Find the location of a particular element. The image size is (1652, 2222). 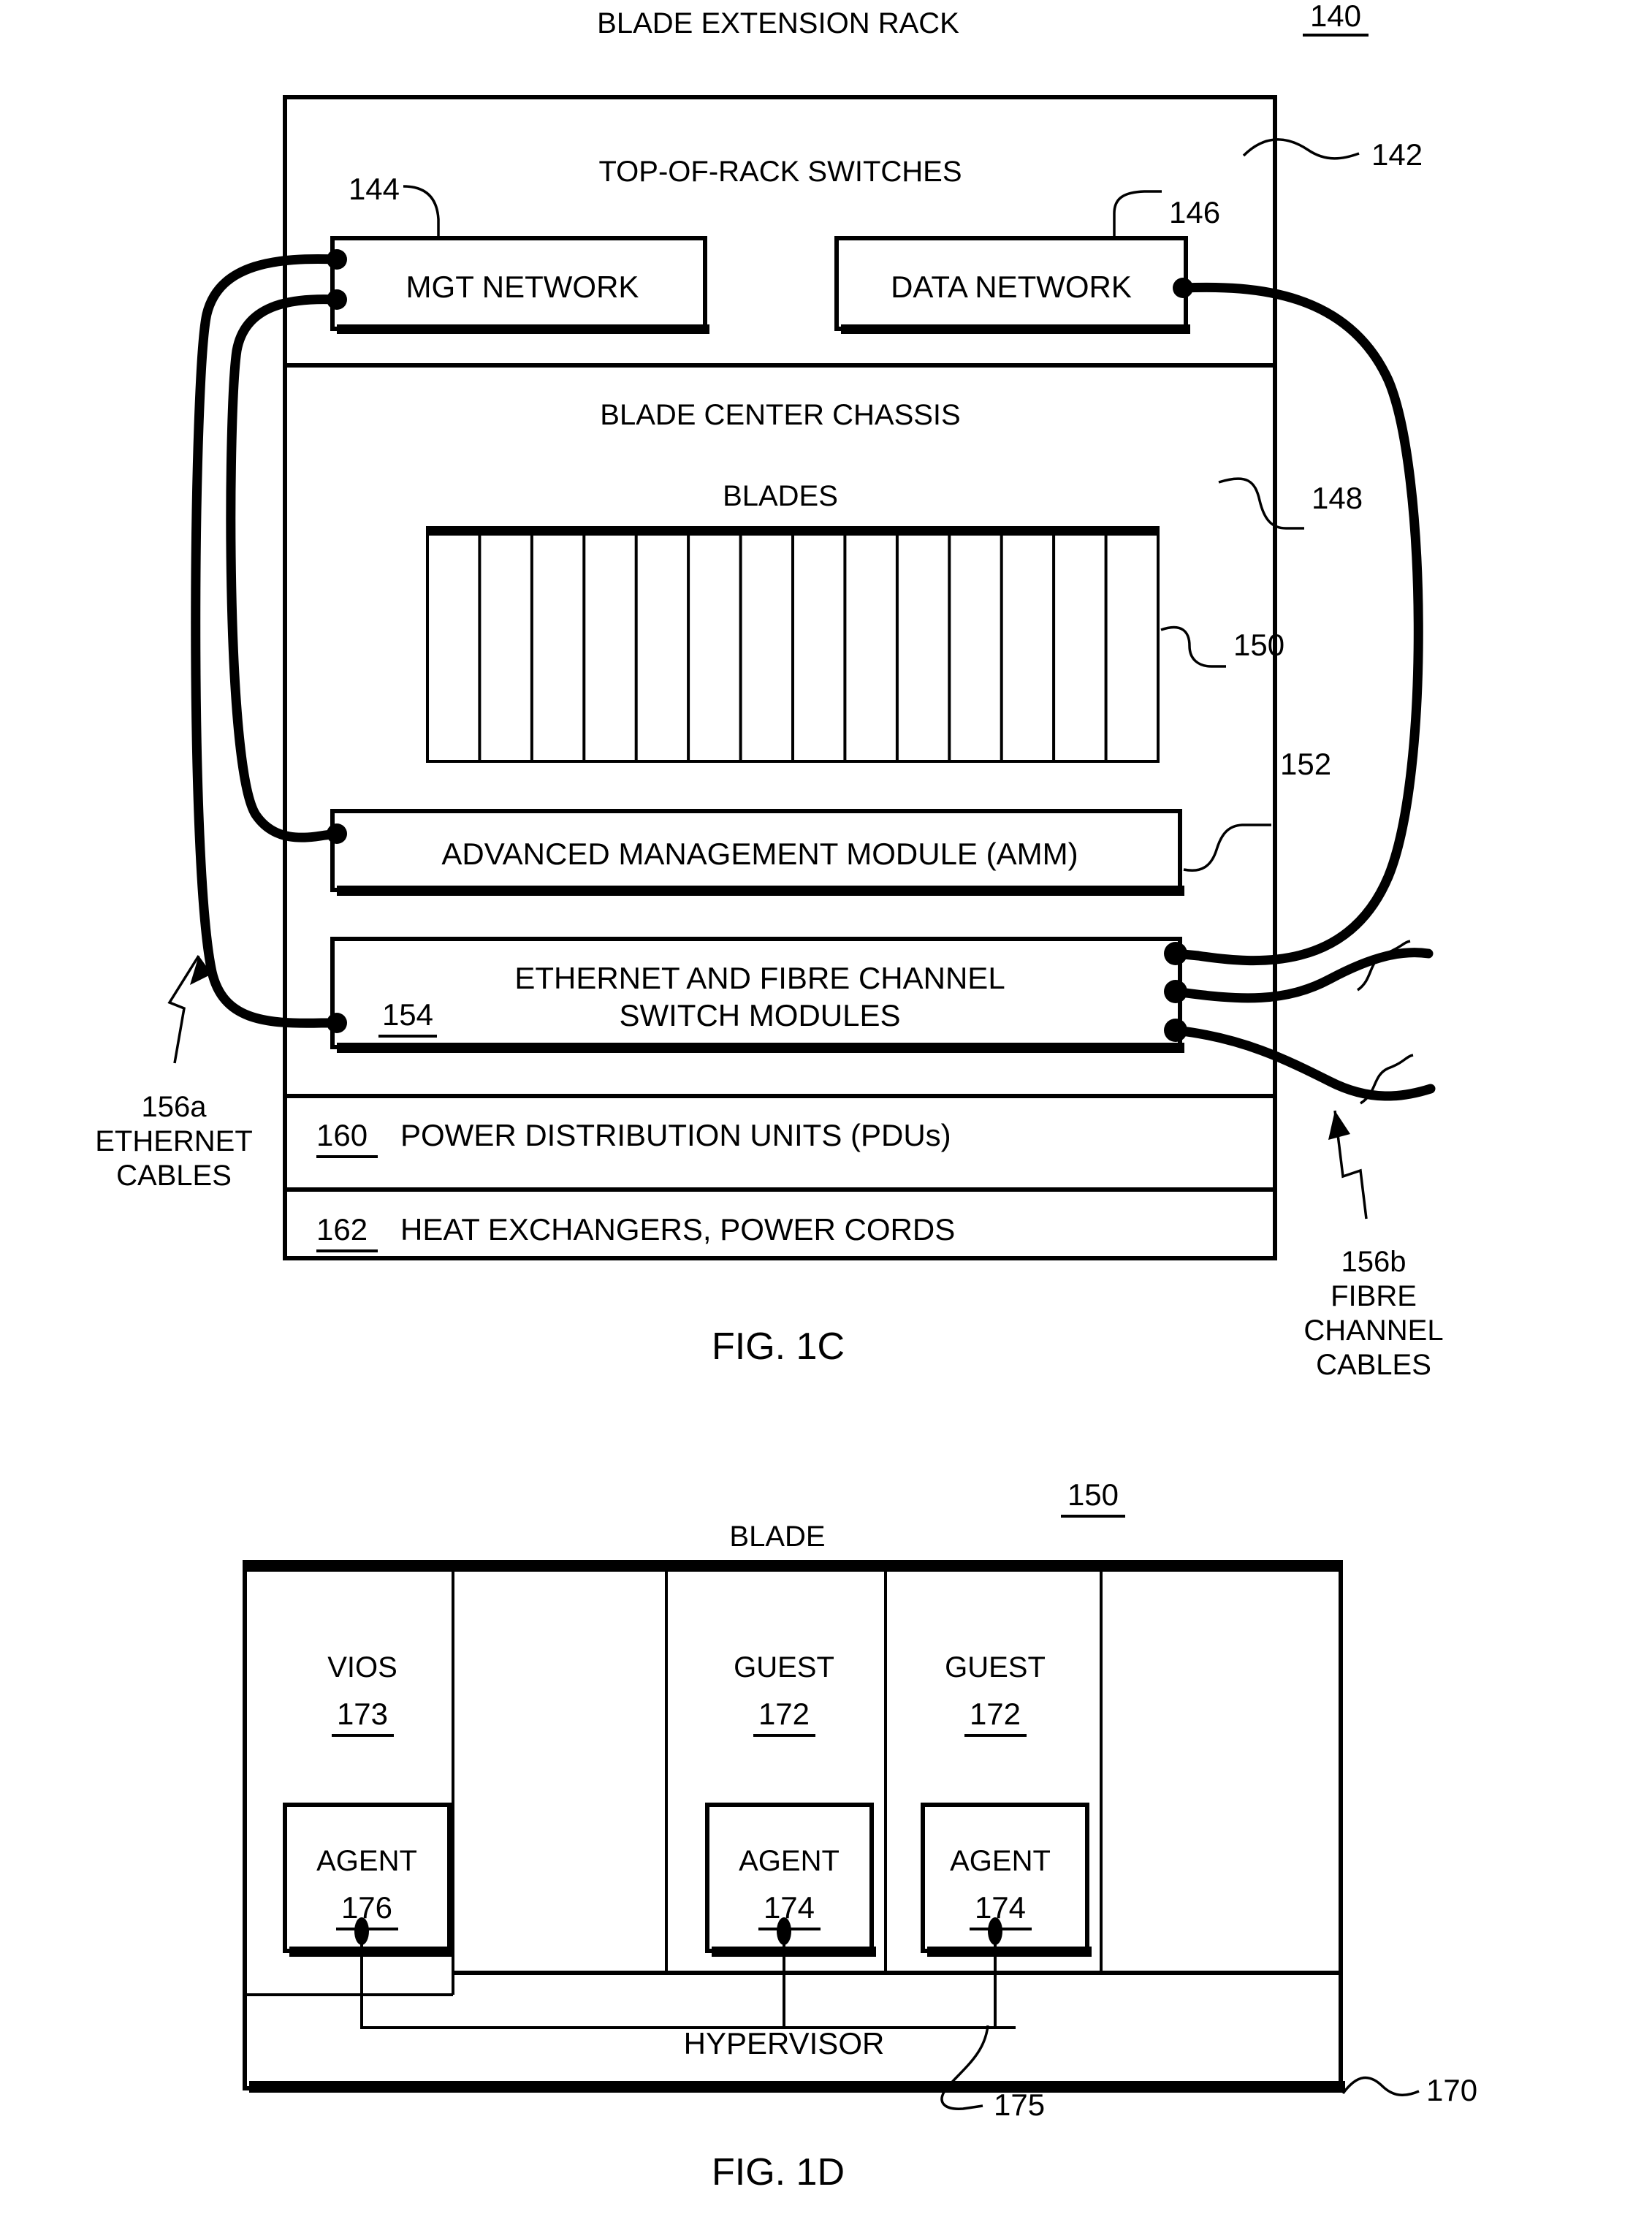

fibre-cables-label-line3: CABLES is located at coordinates (1373, 1365).